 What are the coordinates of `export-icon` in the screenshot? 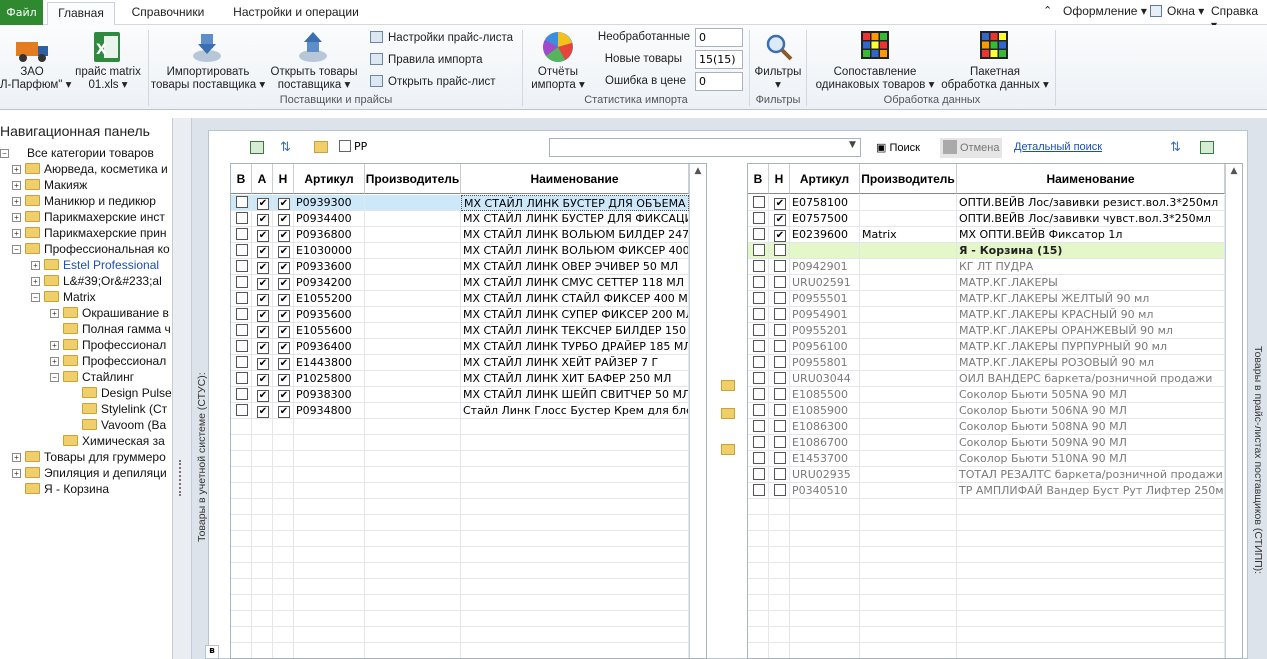 It's located at (257, 147).